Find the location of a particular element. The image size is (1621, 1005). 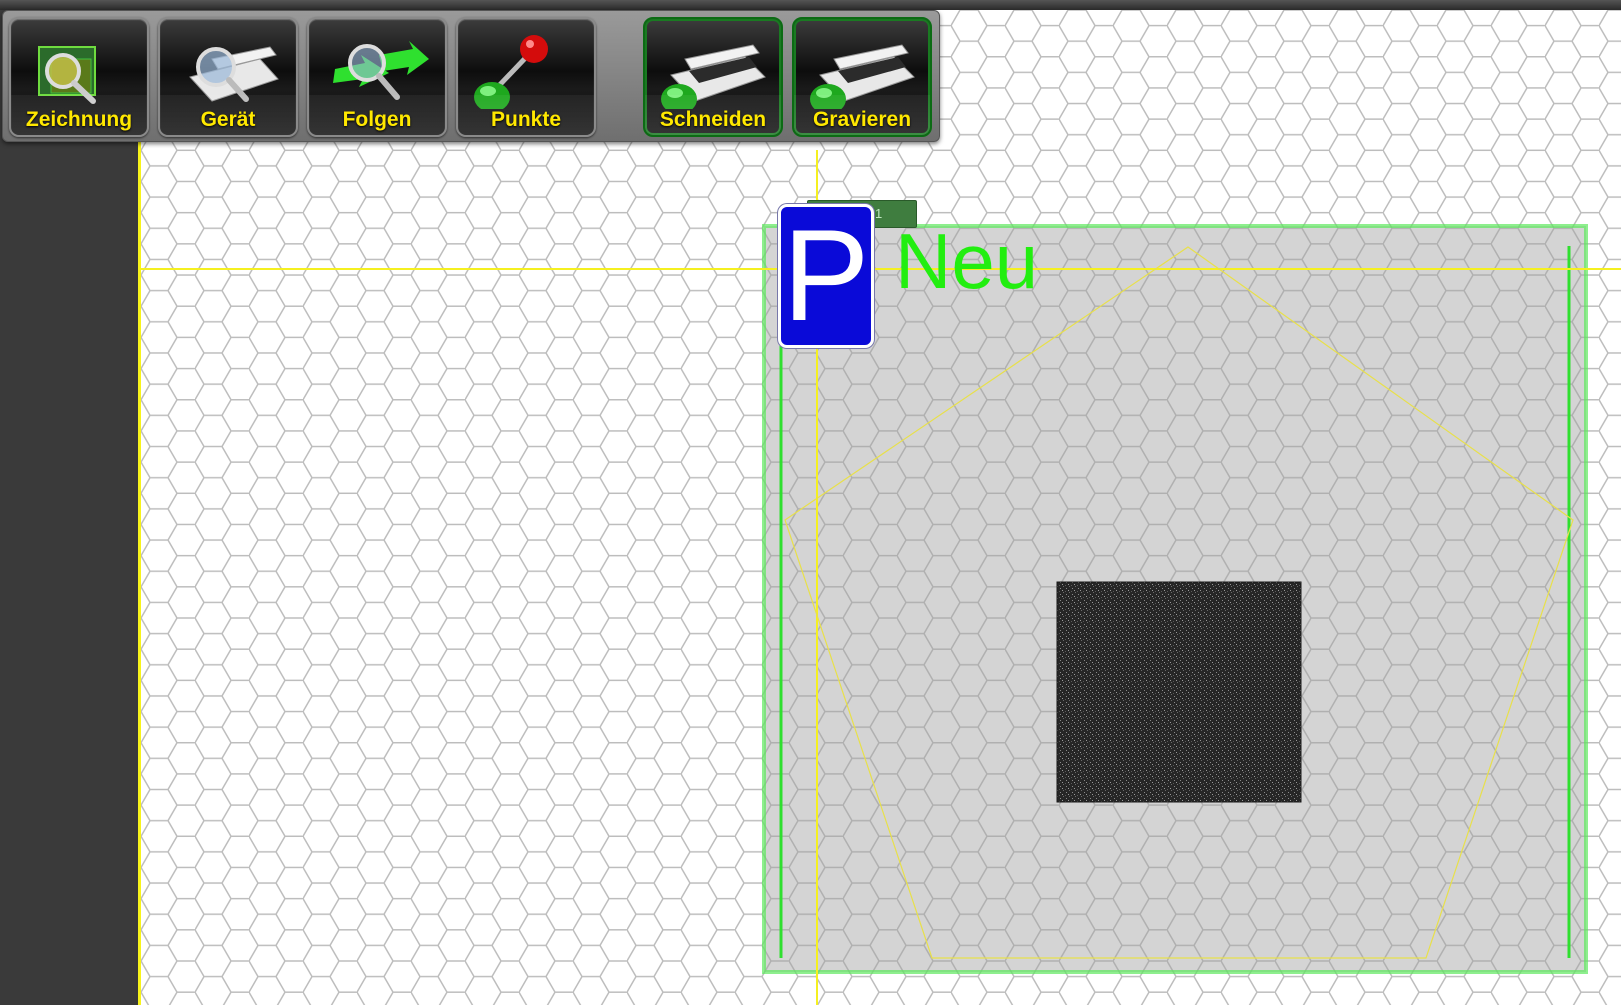

sidebar-yellow-edge is located at coordinates (139, 570).